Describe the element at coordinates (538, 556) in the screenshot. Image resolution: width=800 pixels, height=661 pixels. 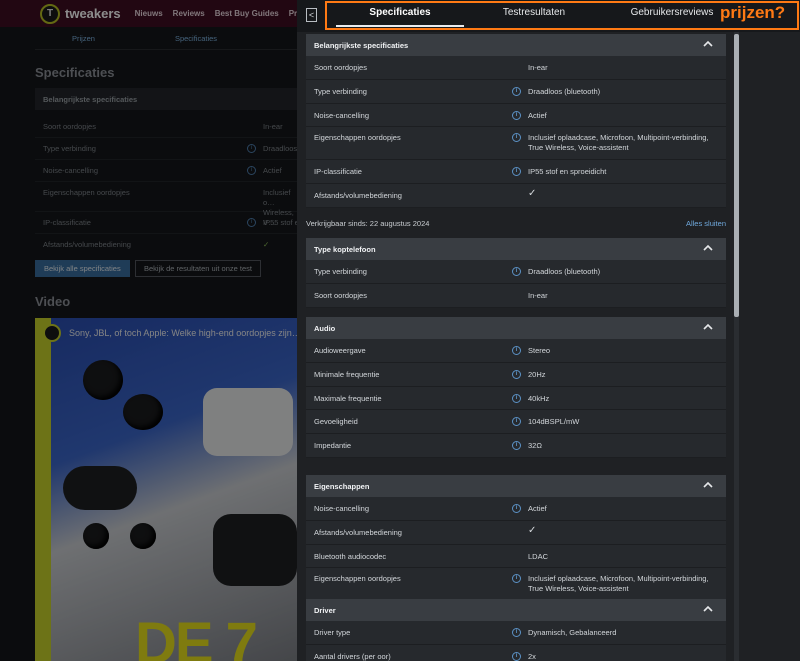
I see `spec-value: LDAC` at that location.